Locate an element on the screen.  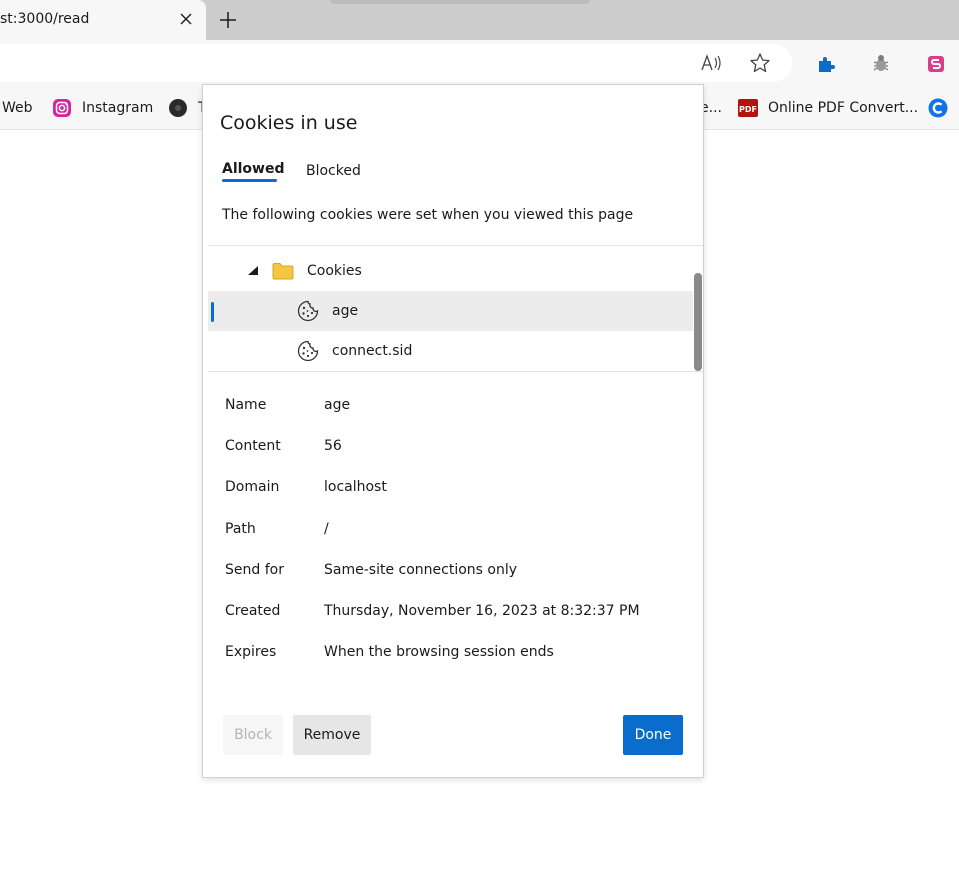
new-tab-button is located at coordinates (228, 20).